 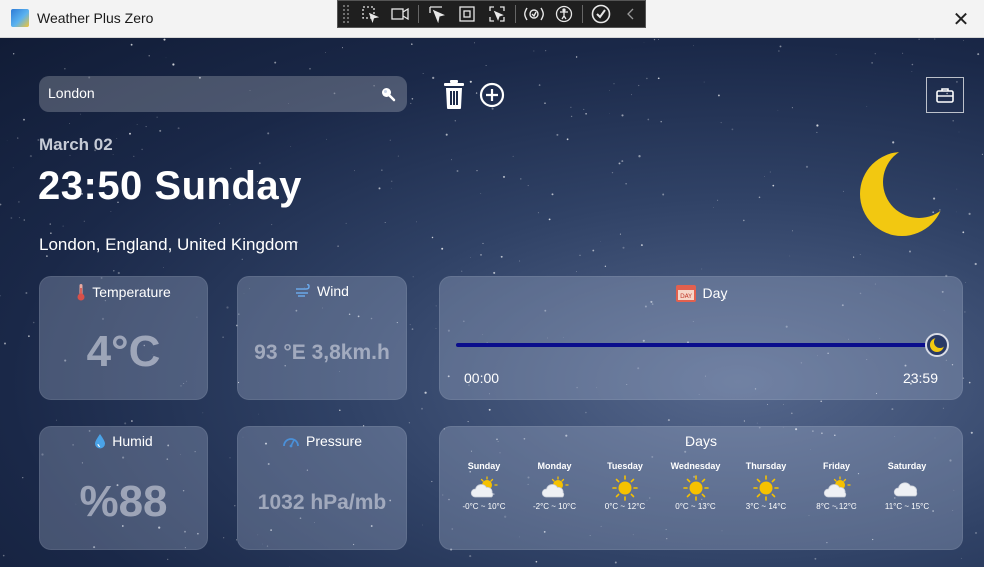 I want to click on collapse-chevron-icon, so click(x=631, y=14).